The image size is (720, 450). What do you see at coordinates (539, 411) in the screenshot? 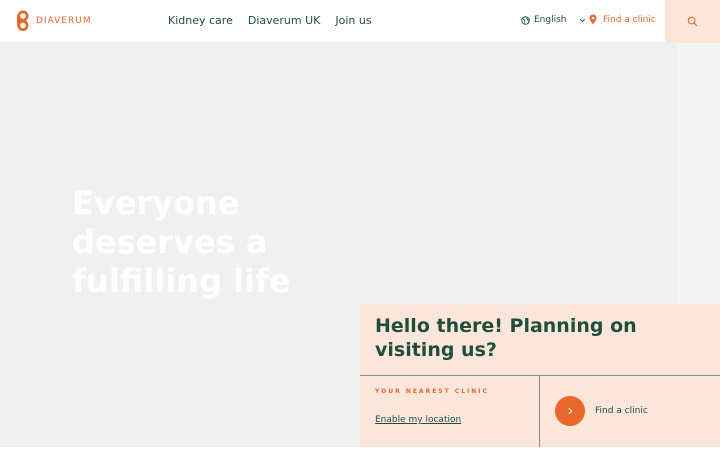
I see `panel-vertical-divider` at bounding box center [539, 411].